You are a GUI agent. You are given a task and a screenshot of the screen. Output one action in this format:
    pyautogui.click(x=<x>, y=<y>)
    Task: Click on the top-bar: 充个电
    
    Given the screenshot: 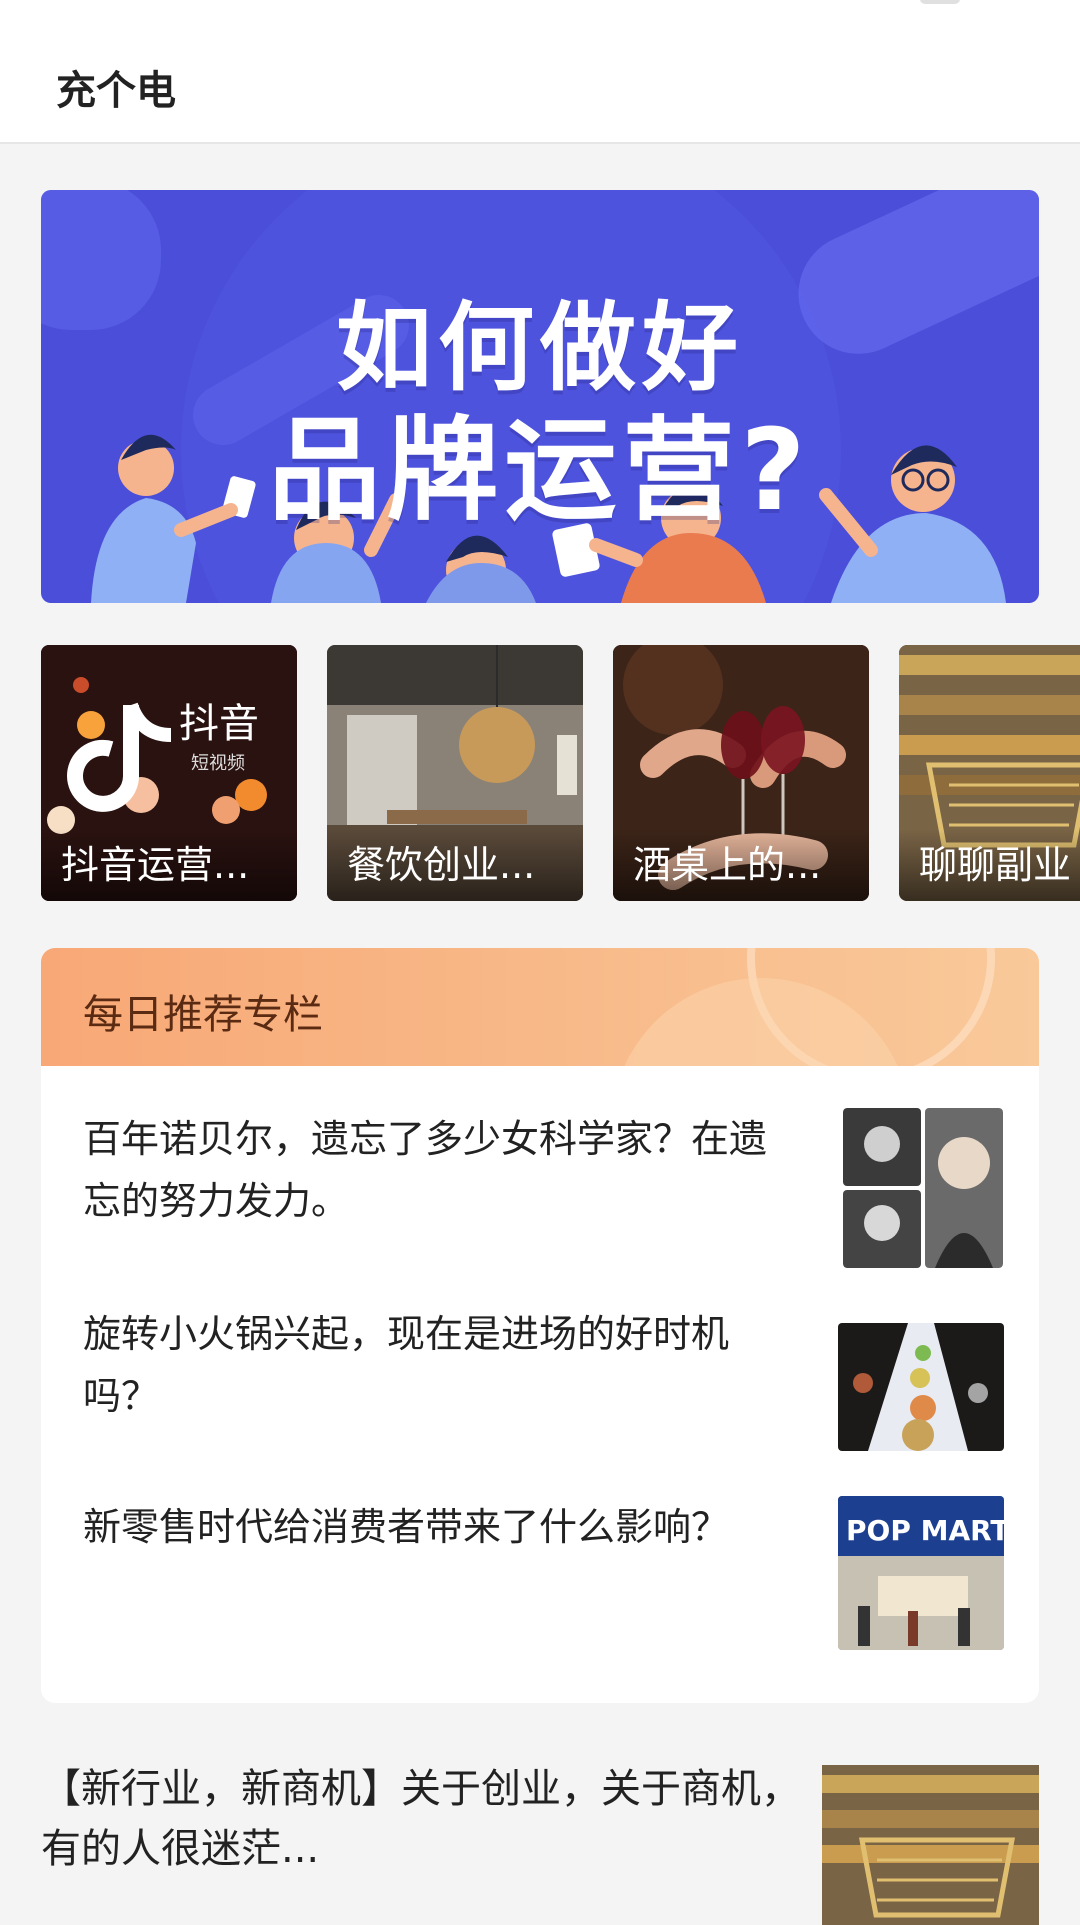 What is the action you would take?
    pyautogui.click(x=540, y=72)
    